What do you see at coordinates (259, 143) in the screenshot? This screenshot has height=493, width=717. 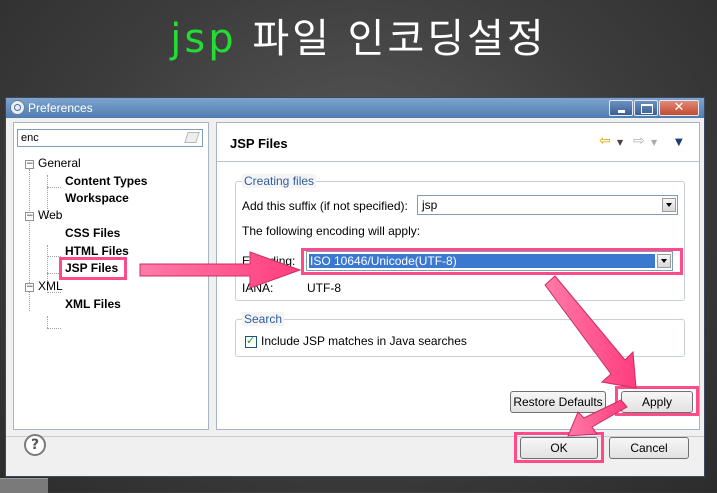 I see `page-title: JSP Files` at bounding box center [259, 143].